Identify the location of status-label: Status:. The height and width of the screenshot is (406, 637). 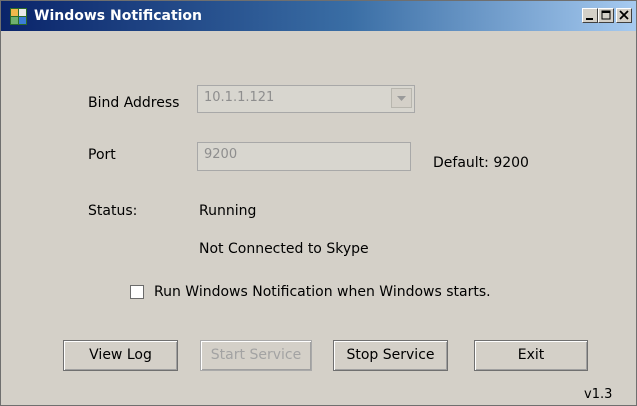
(113, 211).